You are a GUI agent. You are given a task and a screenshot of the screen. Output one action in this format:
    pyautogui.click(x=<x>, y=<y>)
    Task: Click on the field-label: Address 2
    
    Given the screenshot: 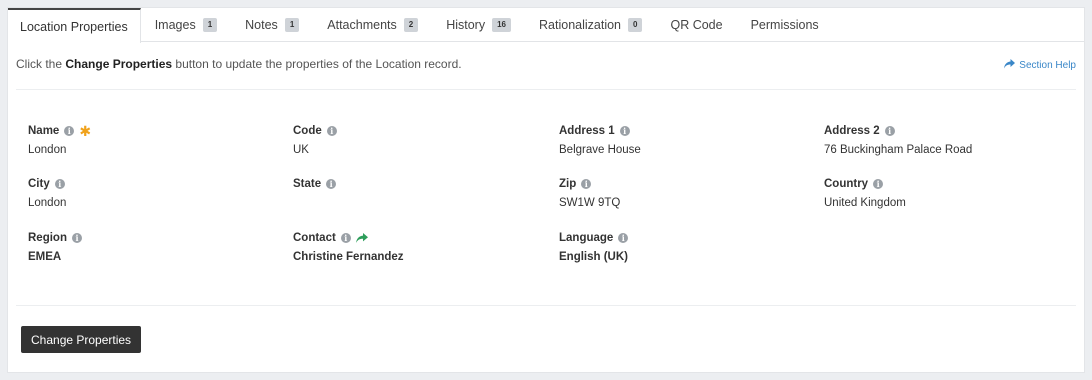 What is the action you would take?
    pyautogui.click(x=852, y=131)
    